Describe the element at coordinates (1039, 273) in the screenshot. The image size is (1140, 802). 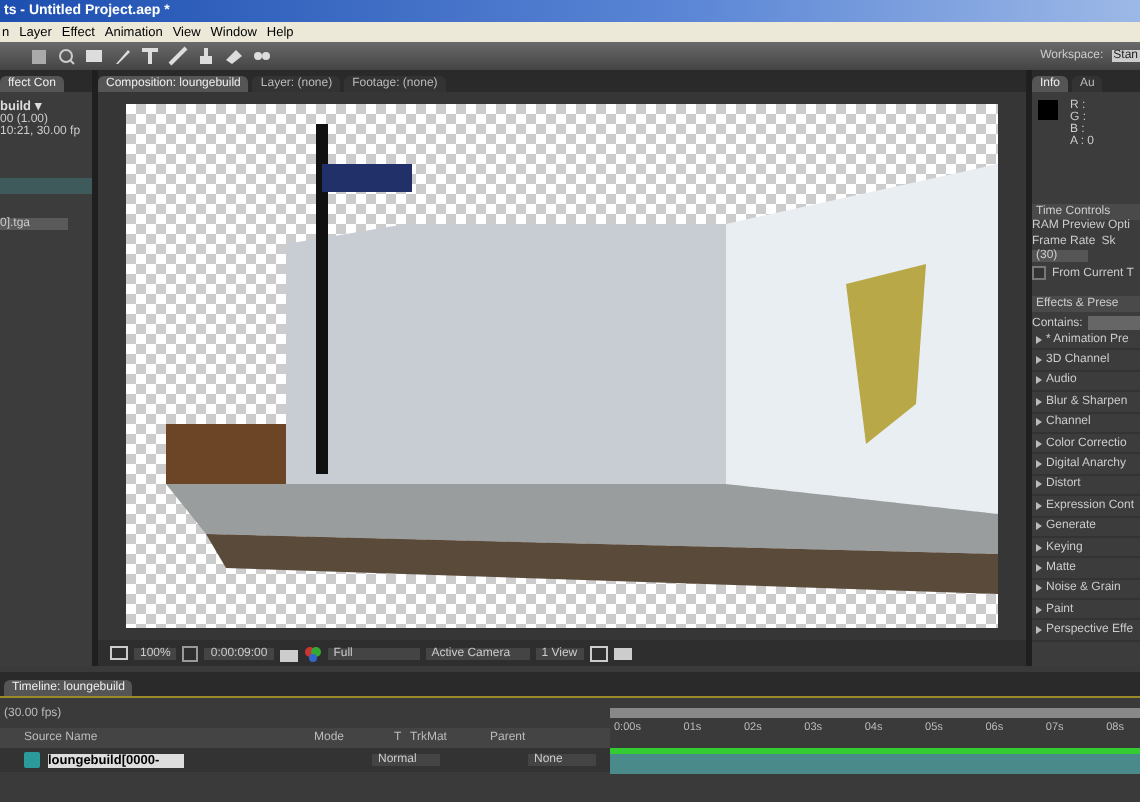
I see `checkbox` at that location.